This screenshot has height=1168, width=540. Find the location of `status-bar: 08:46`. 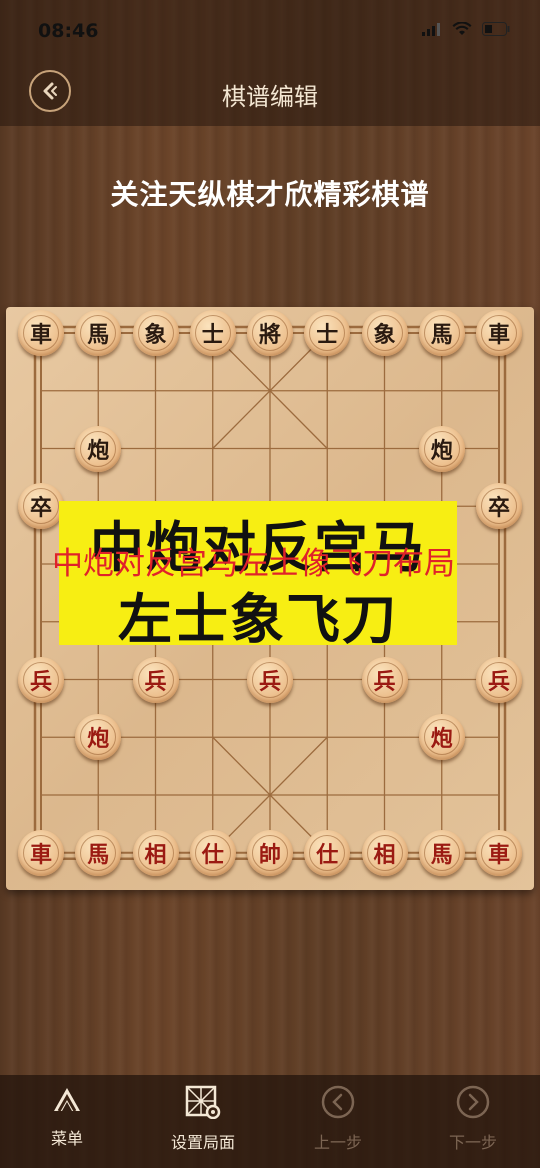

status-bar: 08:46 is located at coordinates (270, 31).